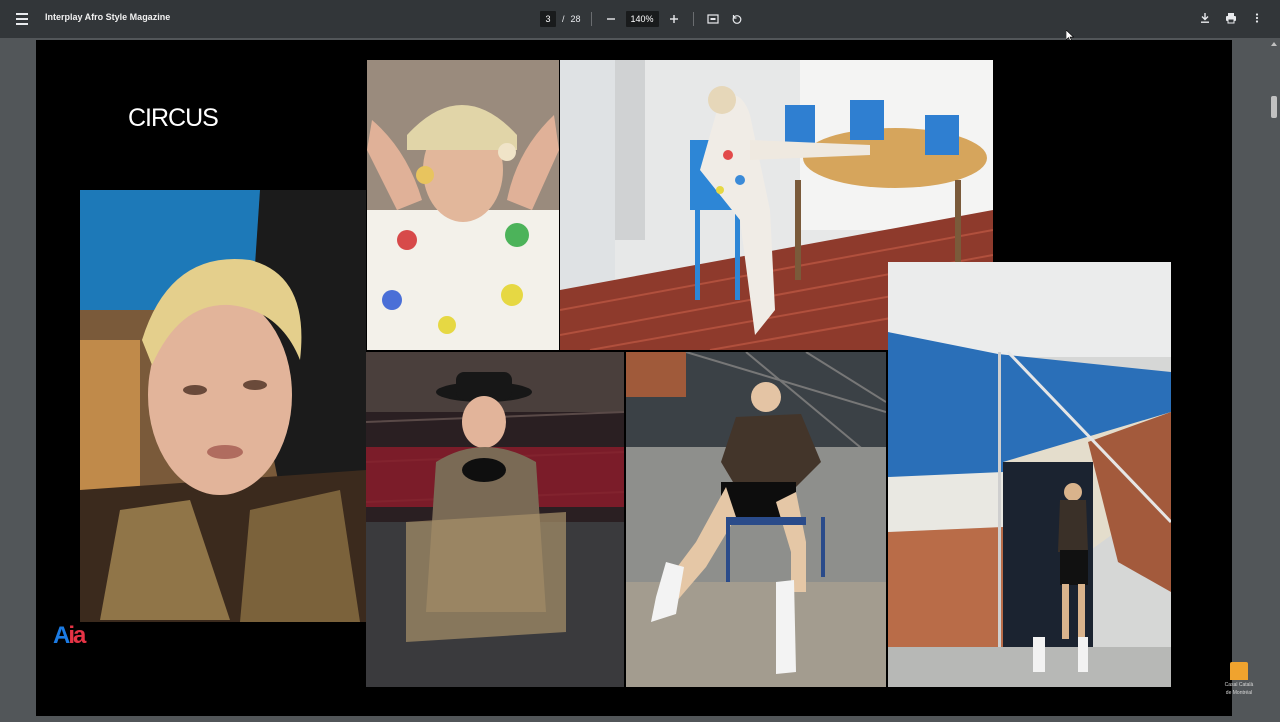 This screenshot has width=1280, height=722. I want to click on fit-to-page-icon, so click(712, 19).